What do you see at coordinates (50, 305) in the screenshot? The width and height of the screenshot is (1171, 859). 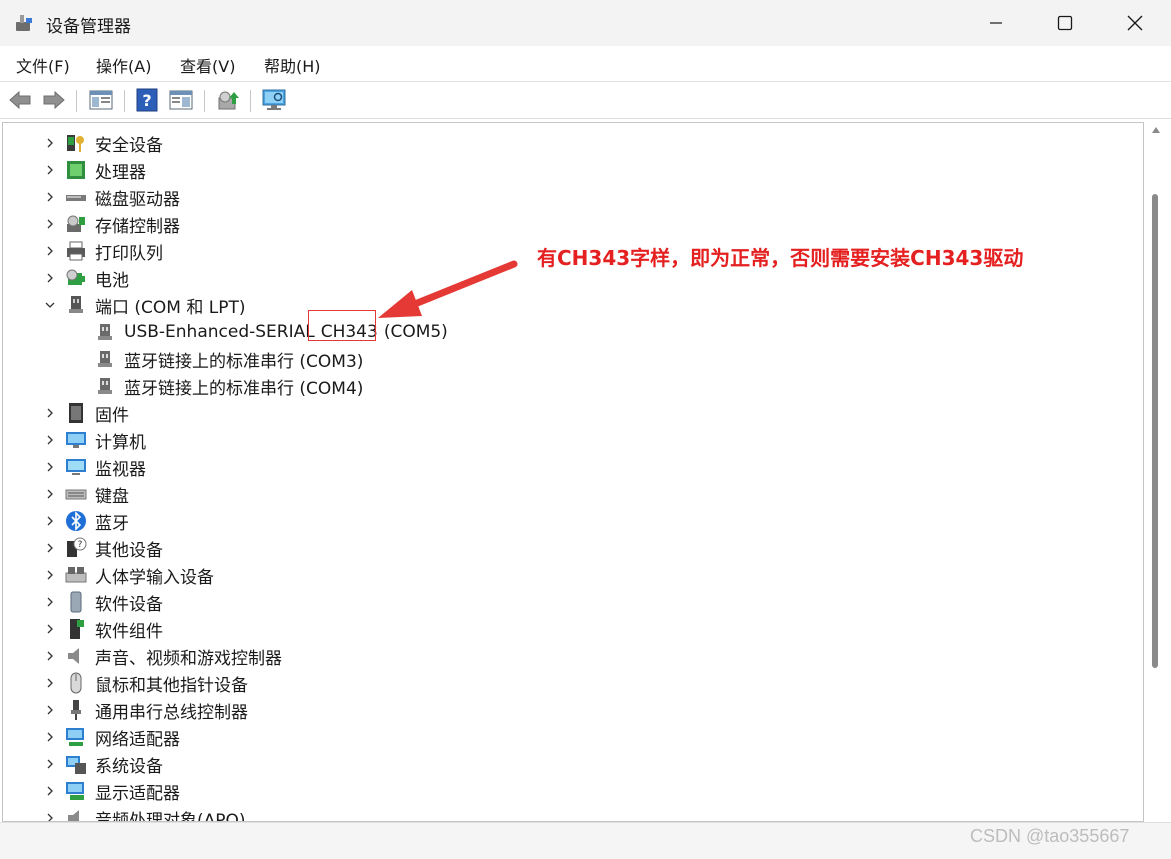 I see `chevron-down-icon` at bounding box center [50, 305].